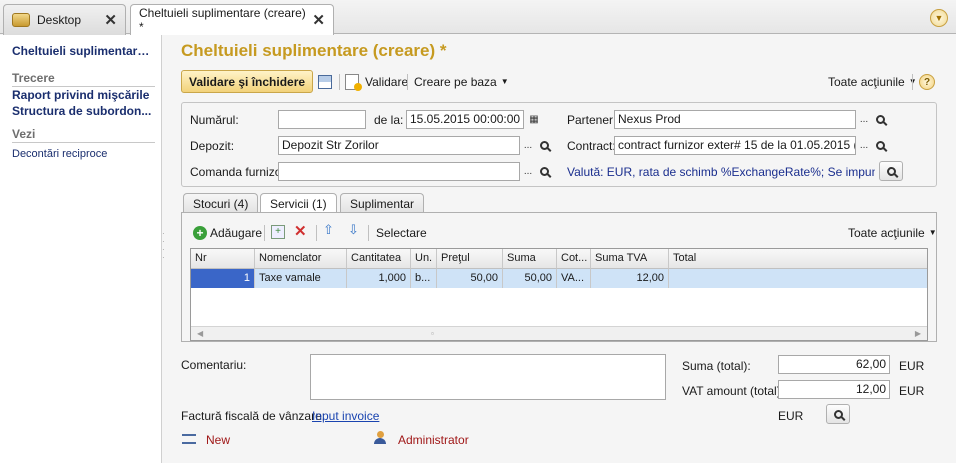  I want to click on comment-field, so click(488, 377).